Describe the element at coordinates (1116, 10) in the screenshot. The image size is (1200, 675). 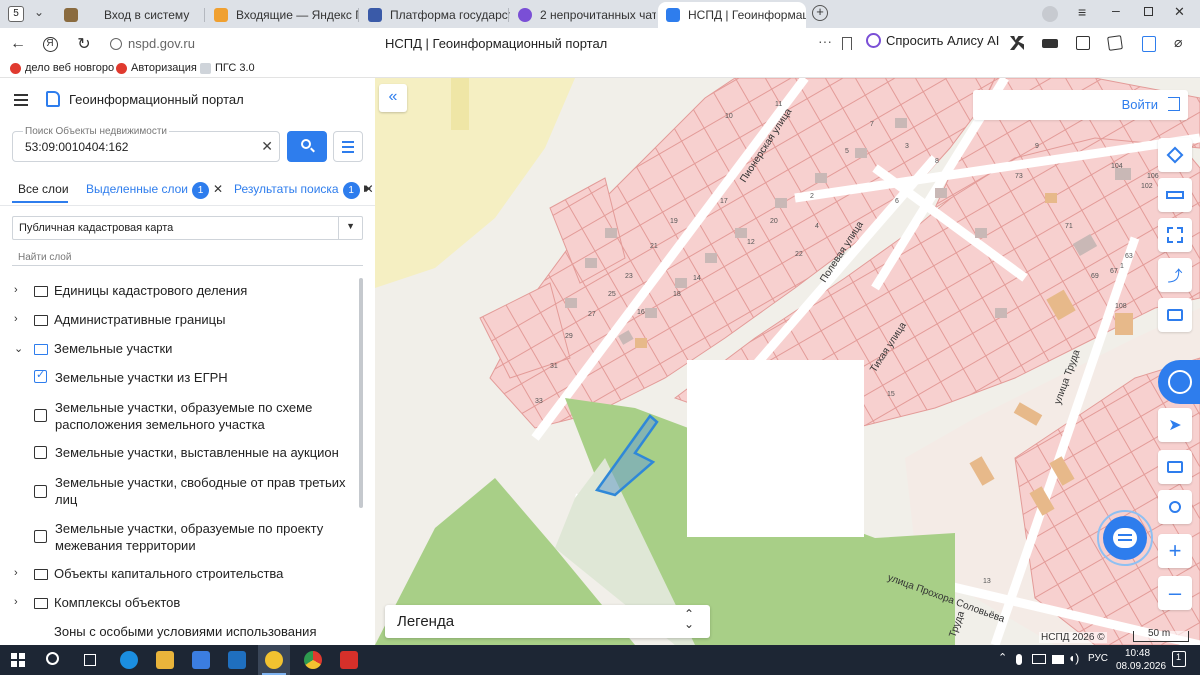
I see `minimize-icon: –` at that location.